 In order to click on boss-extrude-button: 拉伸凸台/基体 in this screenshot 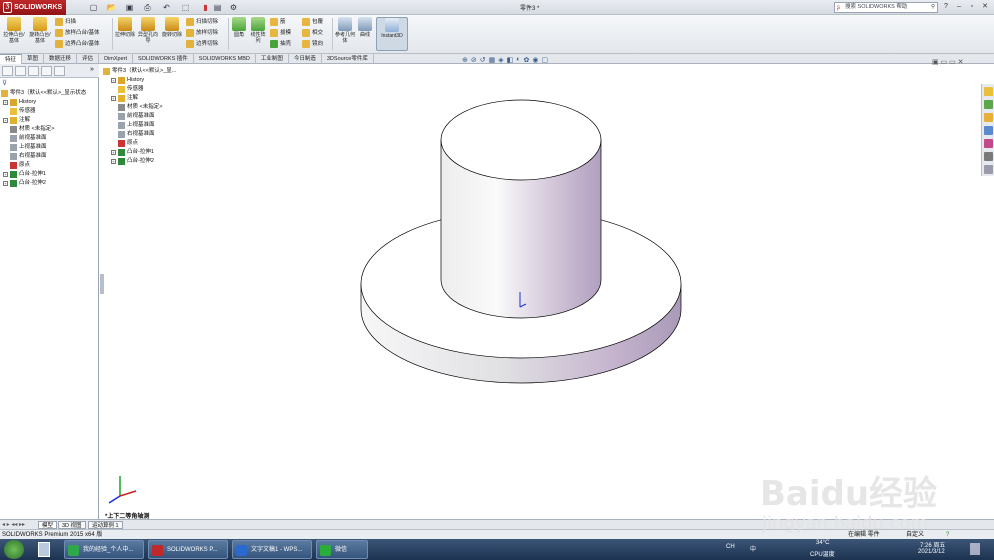, I will do `click(14, 34)`.